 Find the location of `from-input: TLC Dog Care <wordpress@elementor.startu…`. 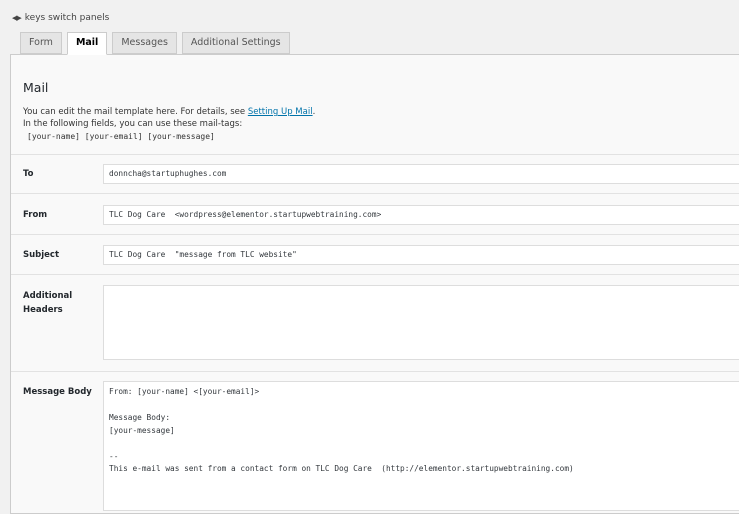

from-input: TLC Dog Care <wordpress@elementor.startu… is located at coordinates (421, 215).